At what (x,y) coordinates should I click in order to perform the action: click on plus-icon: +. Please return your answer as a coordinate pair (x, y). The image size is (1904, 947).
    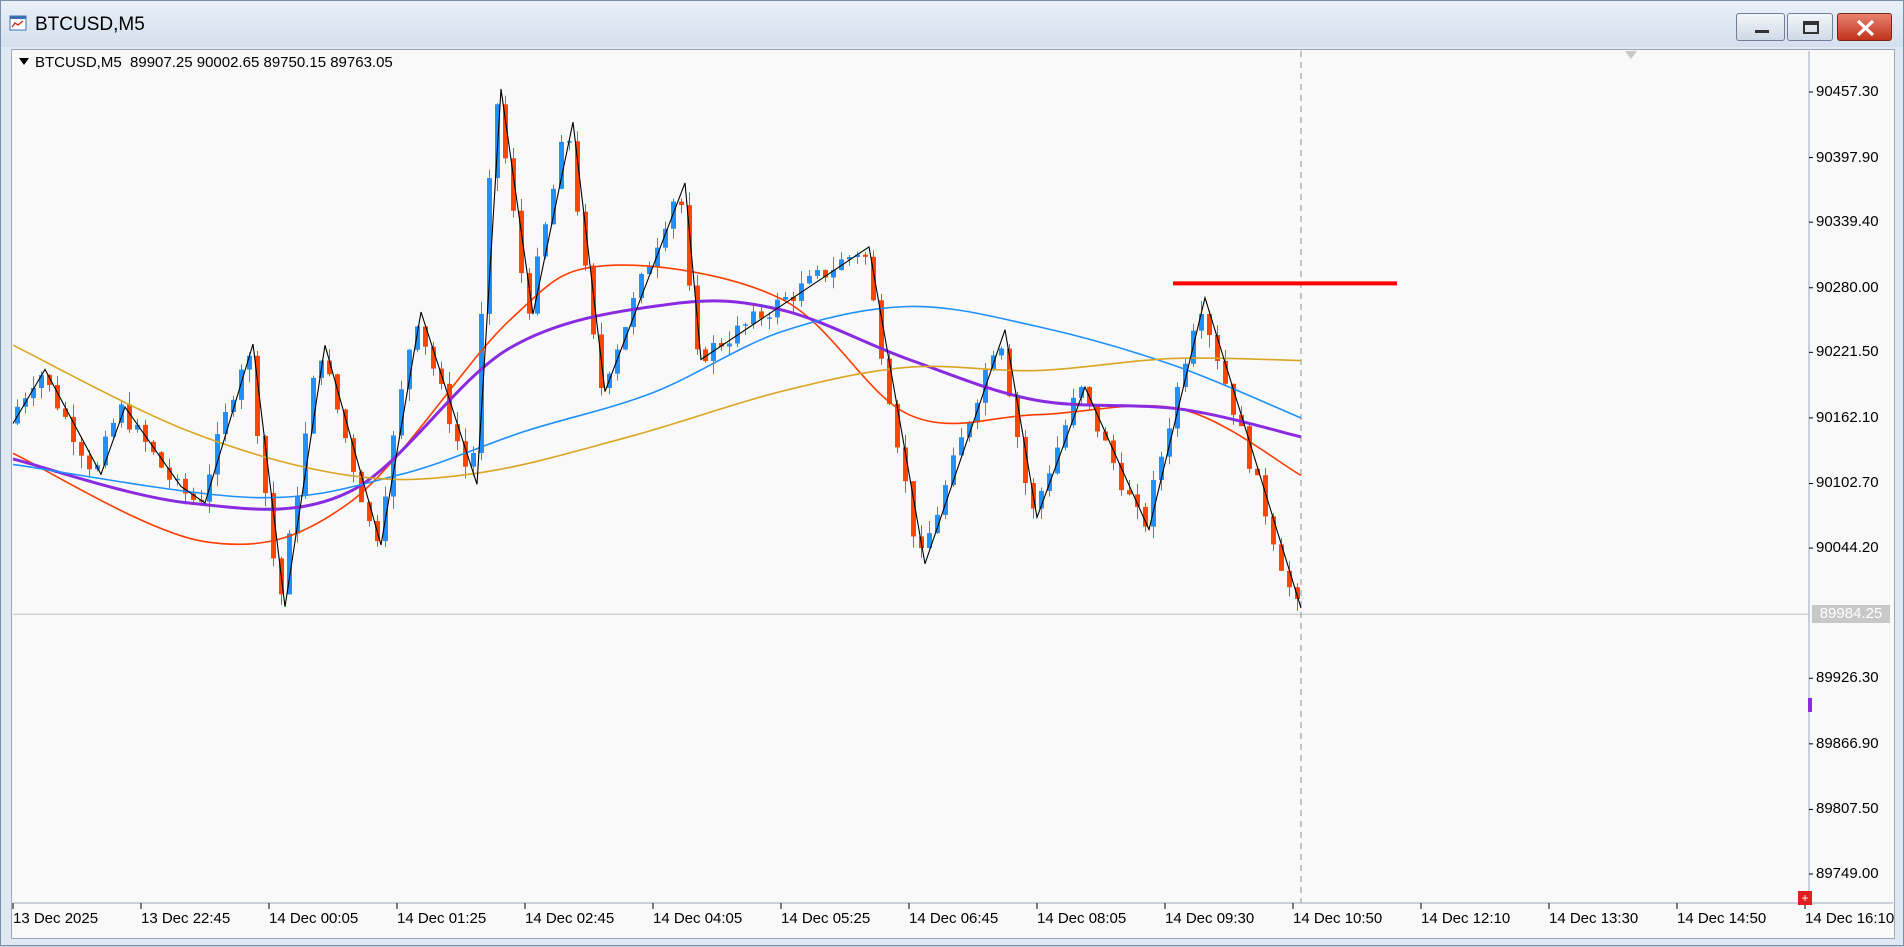
    Looking at the image, I should click on (1805, 898).